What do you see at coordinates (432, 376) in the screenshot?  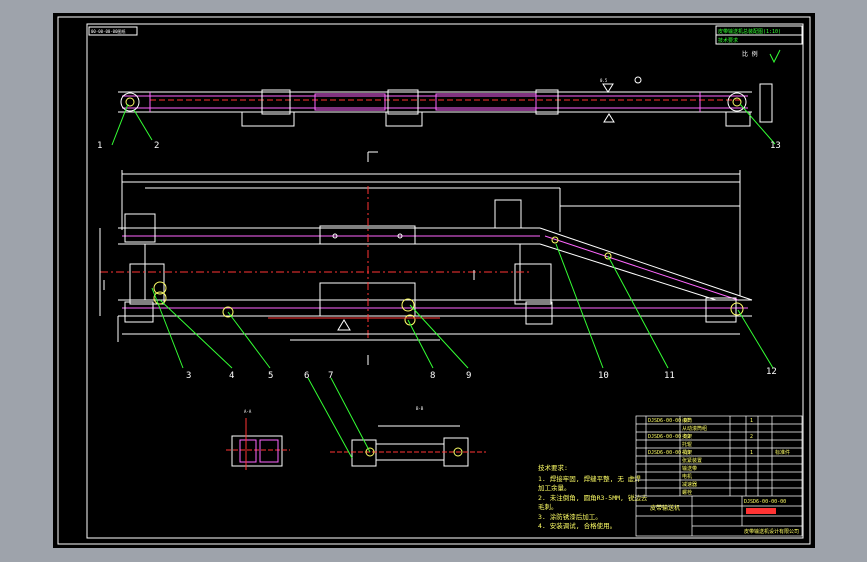 I see `balloon-8: 8` at bounding box center [432, 376].